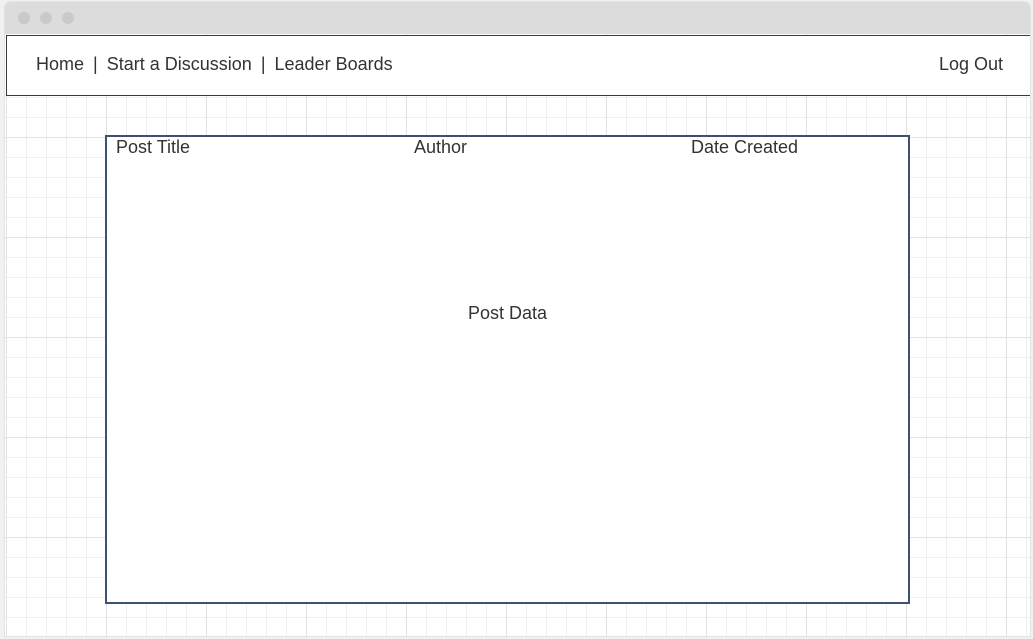 This screenshot has width=1033, height=639. Describe the element at coordinates (60, 64) in the screenshot. I see `nav-link-home: Home` at that location.